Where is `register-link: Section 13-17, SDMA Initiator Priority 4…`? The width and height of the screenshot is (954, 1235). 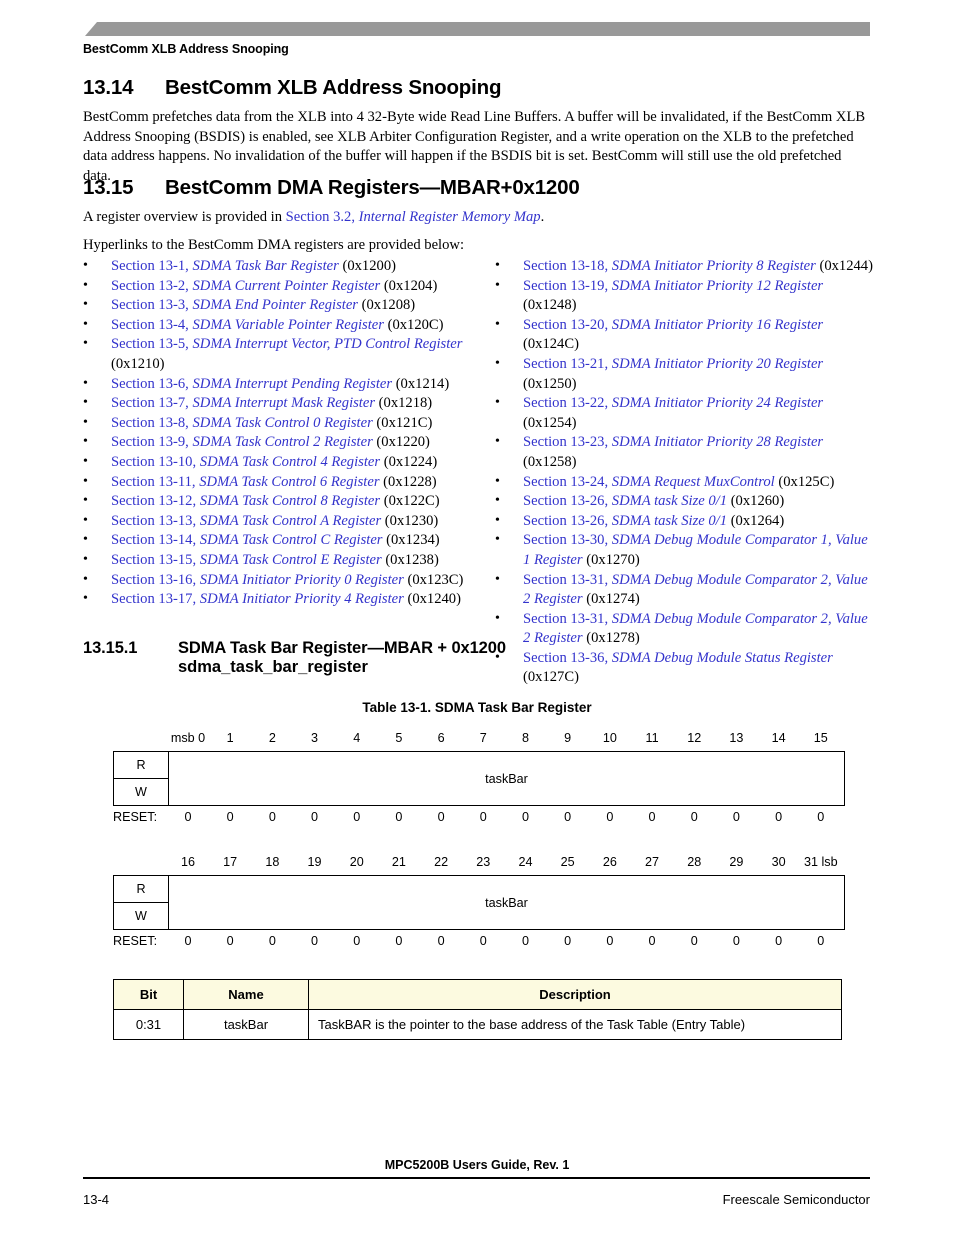
register-link: Section 13-17, SDMA Initiator Priority 4… is located at coordinates (257, 599).